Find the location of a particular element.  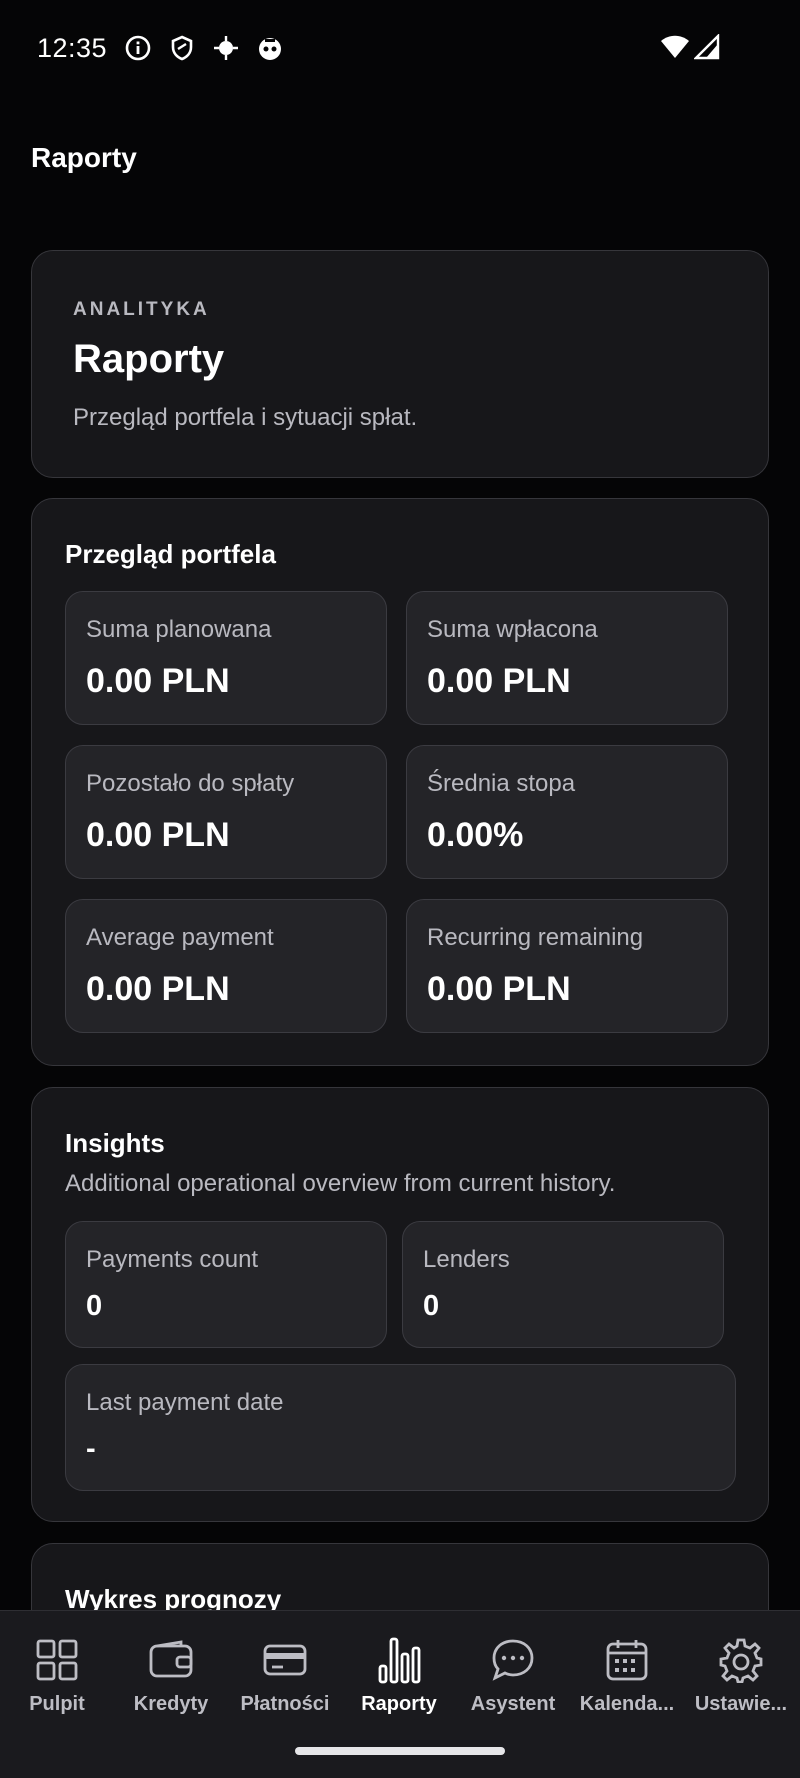

nav-item-loans: Kredyty is located at coordinates (171, 1671).